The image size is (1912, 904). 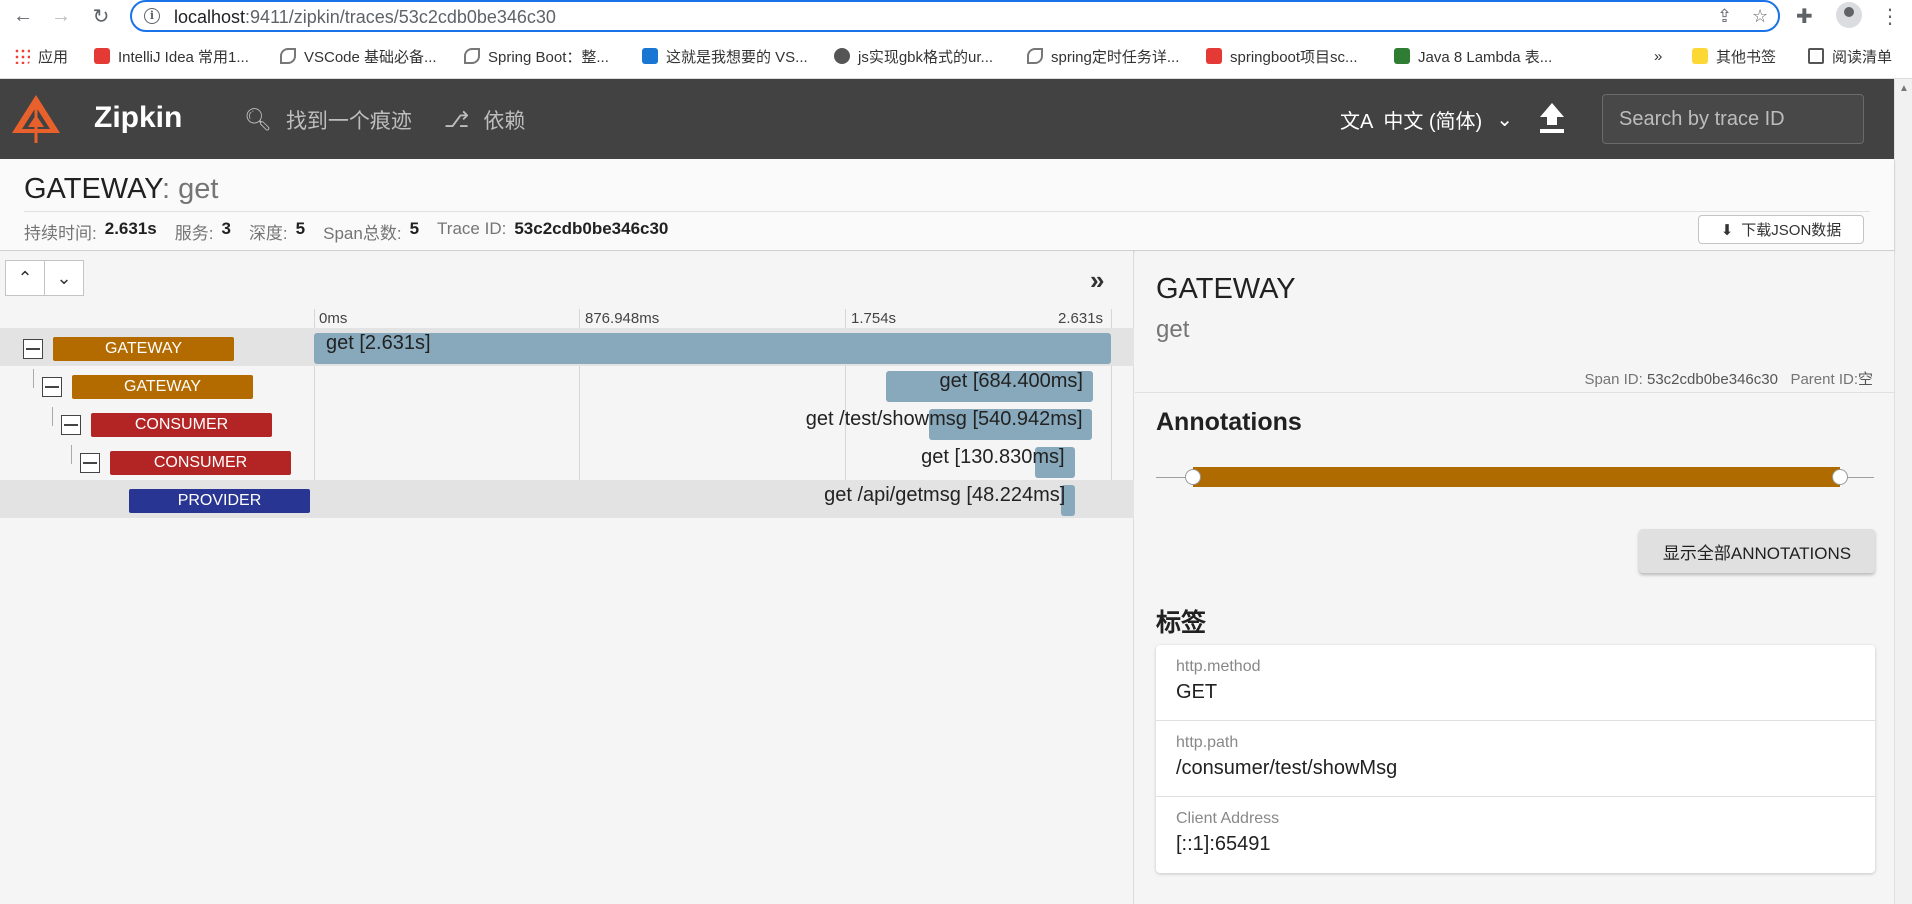 What do you see at coordinates (1724, 16) in the screenshot?
I see `share-icon: ⇪` at bounding box center [1724, 16].